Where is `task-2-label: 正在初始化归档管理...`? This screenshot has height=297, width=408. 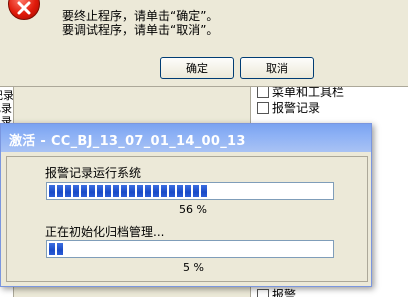
task-2-label: 正在初始化归档管理... is located at coordinates (105, 232).